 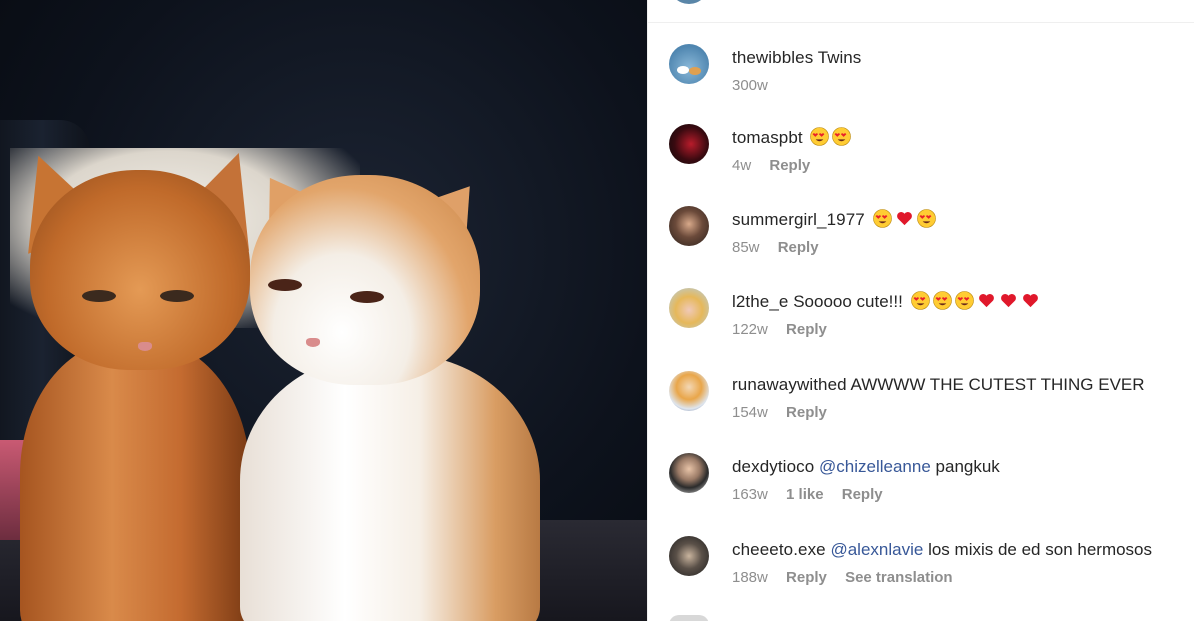 I want to click on see-translation-button: See translation, so click(x=899, y=577).